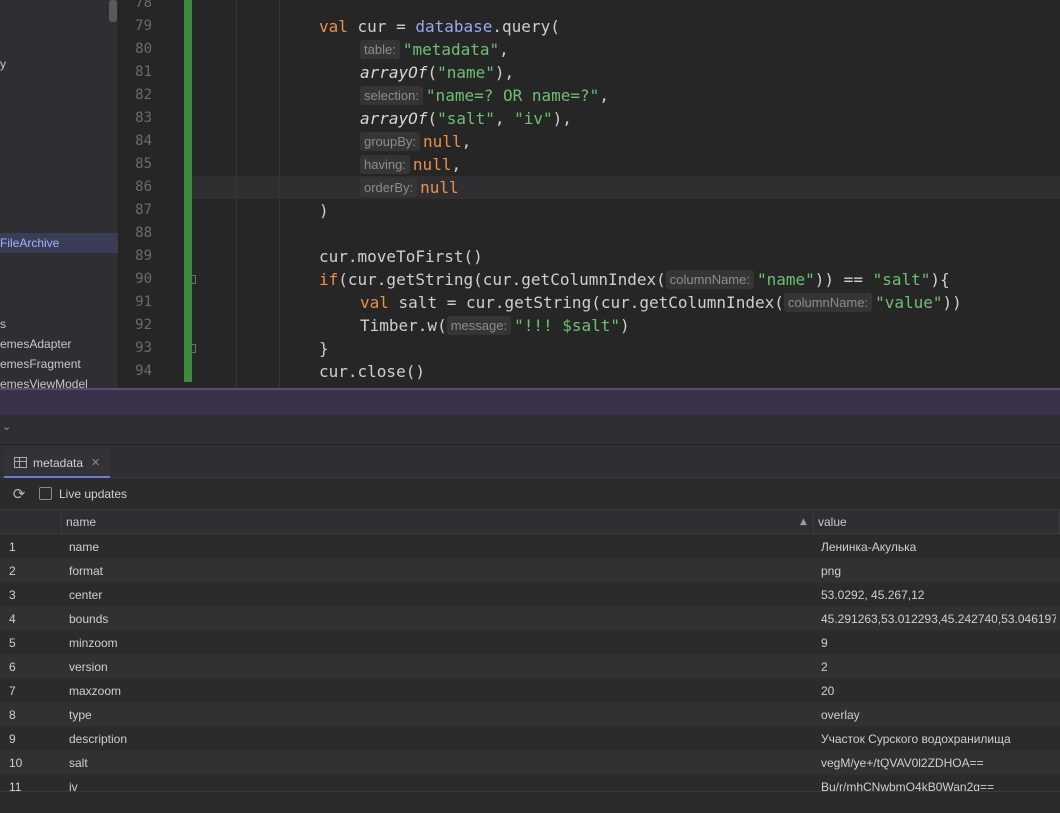  Describe the element at coordinates (59, 243) in the screenshot. I see `project-item-selected: FileArchive` at that location.